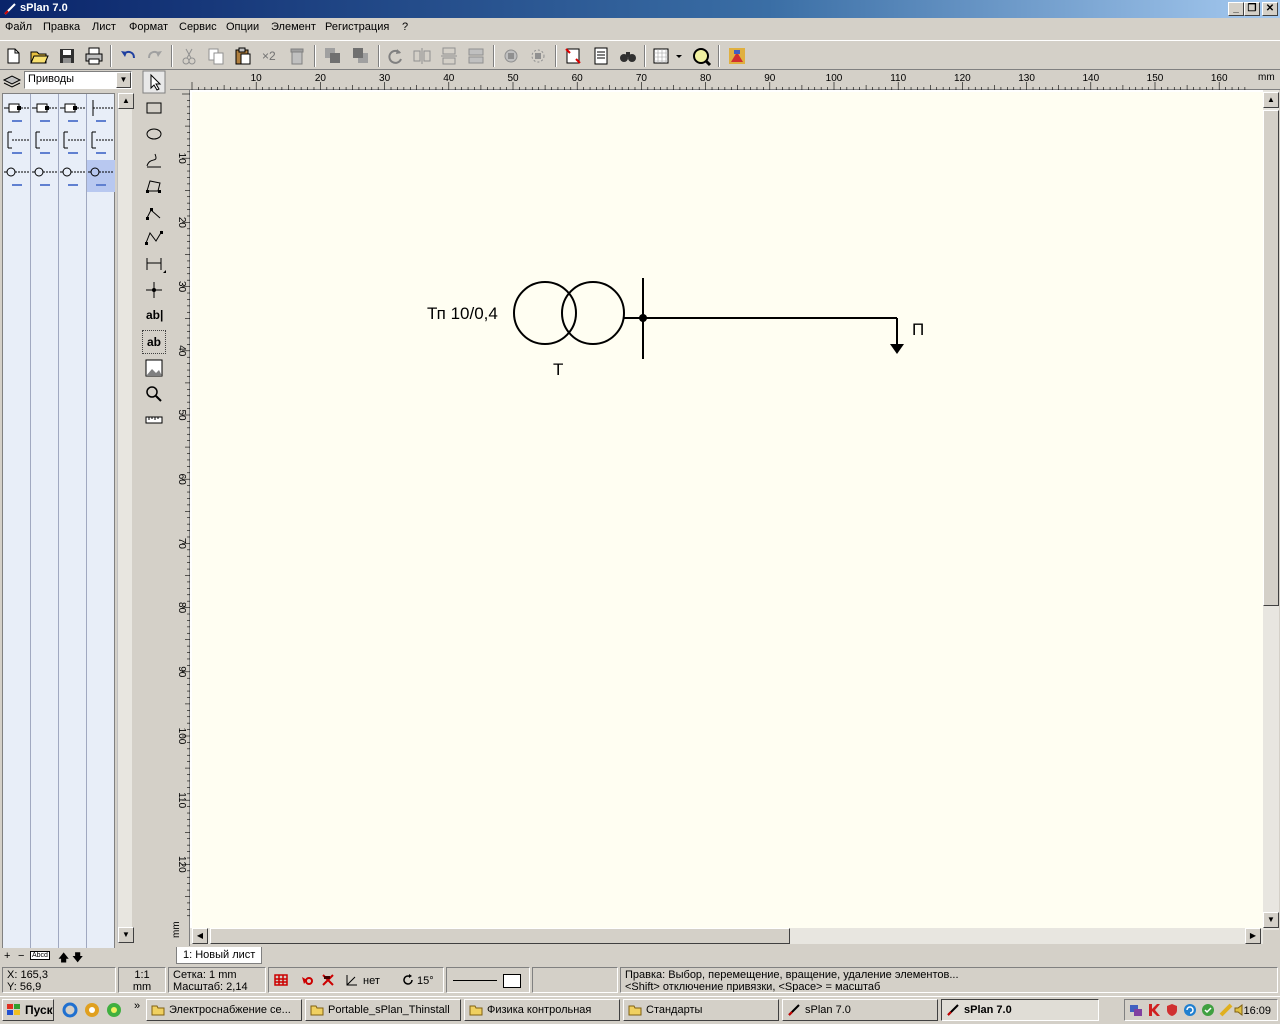 The height and width of the screenshot is (1024, 1280). I want to click on measure-icon, so click(154, 420).